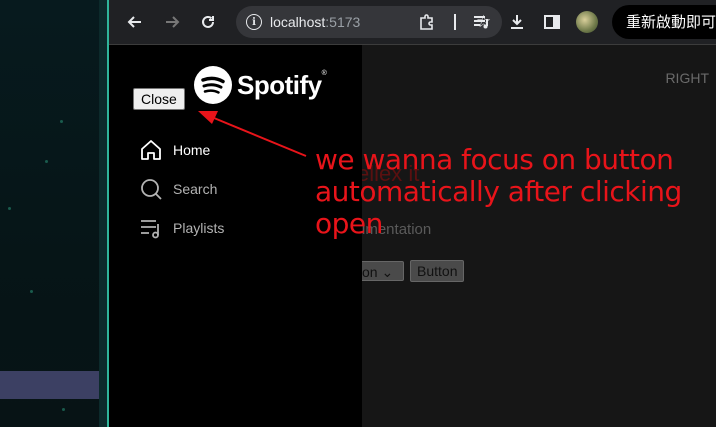  Describe the element at coordinates (664, 22) in the screenshot. I see `relaunch-button: 重新啟動即可` at that location.